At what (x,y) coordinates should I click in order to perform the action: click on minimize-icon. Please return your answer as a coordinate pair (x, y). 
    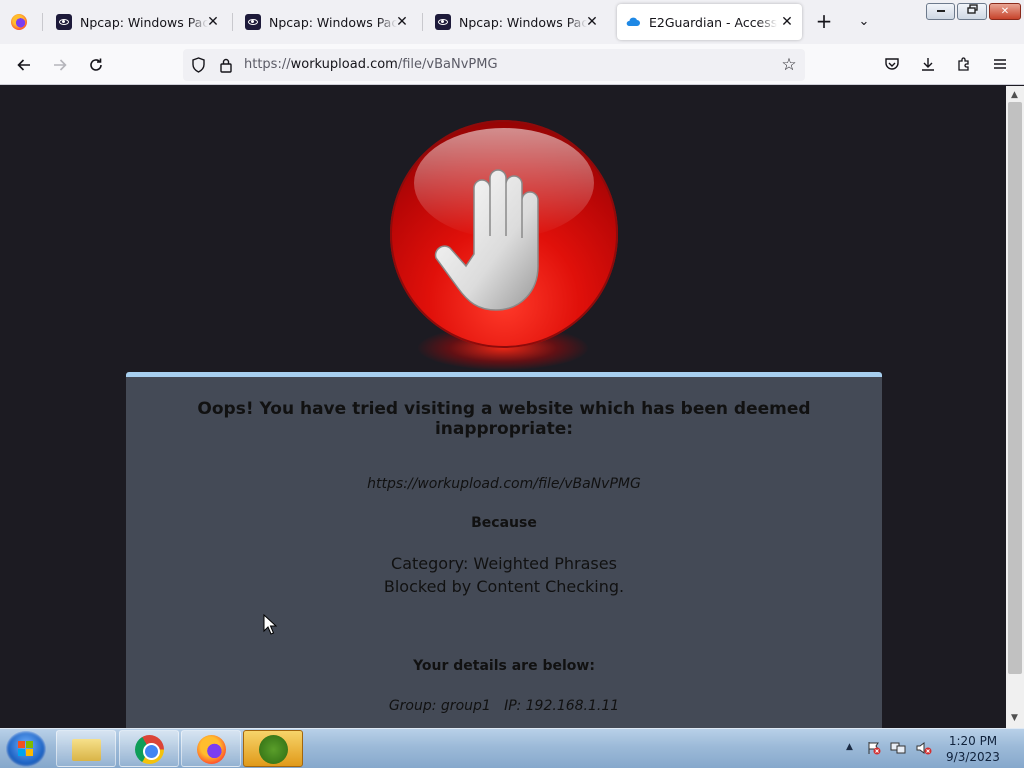
    Looking at the image, I should click on (940, 11).